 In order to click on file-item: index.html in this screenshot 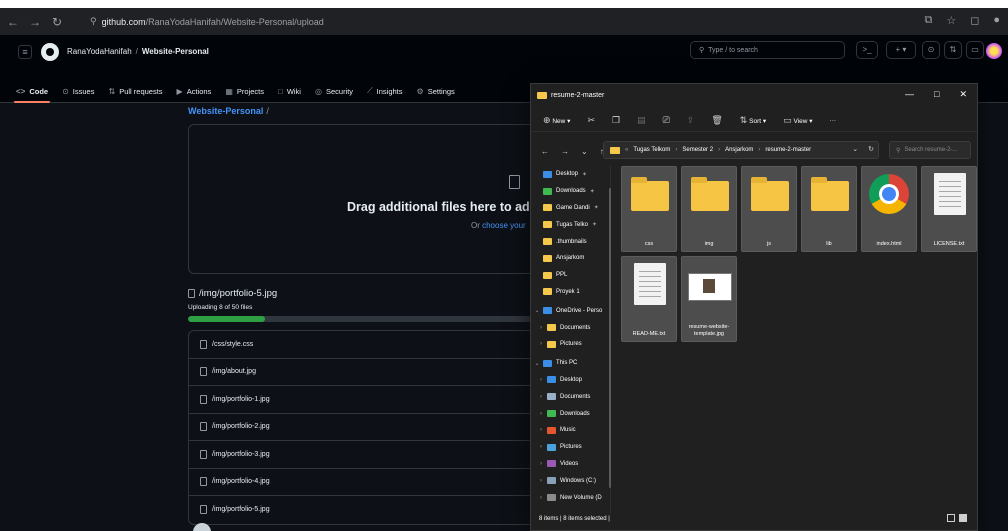, I will do `click(889, 209)`.